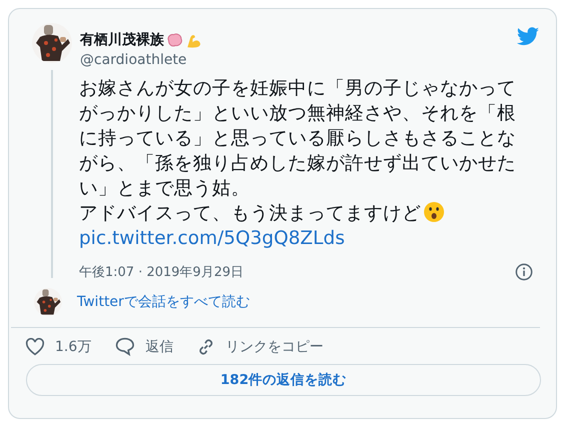 This screenshot has width=561, height=423. Describe the element at coordinates (283, 380) in the screenshot. I see `read-replies-button: 182件の返信を読む` at that location.